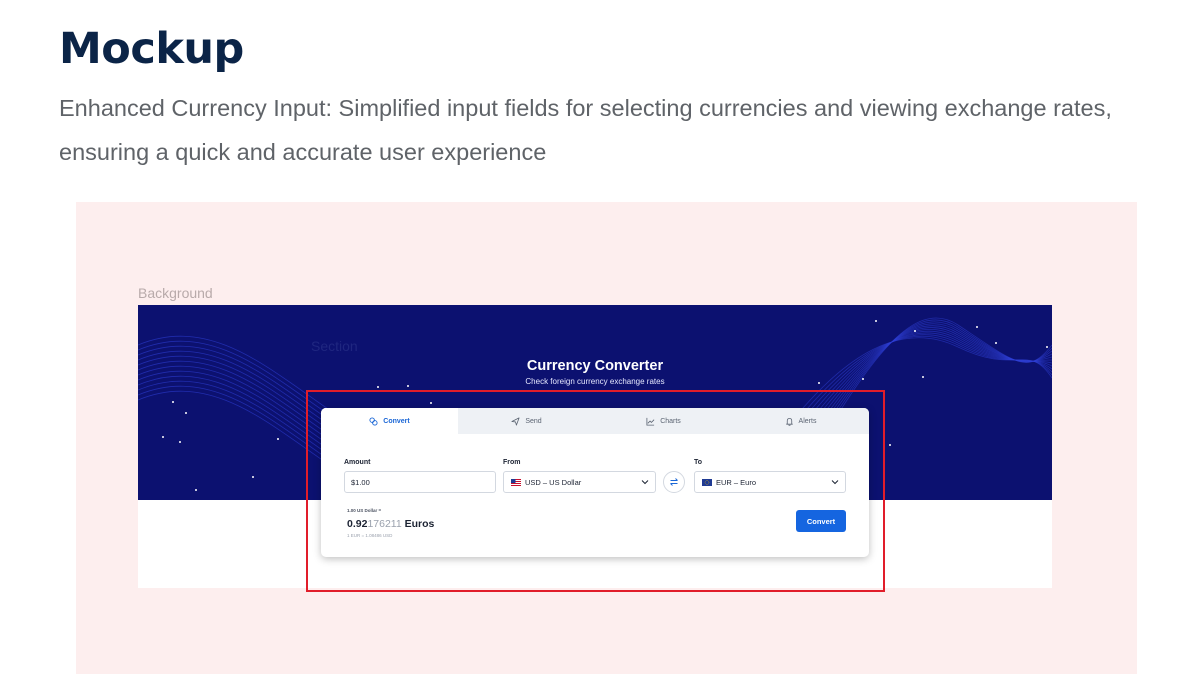 The height and width of the screenshot is (674, 1202). I want to click on us-flag-icon, so click(516, 482).